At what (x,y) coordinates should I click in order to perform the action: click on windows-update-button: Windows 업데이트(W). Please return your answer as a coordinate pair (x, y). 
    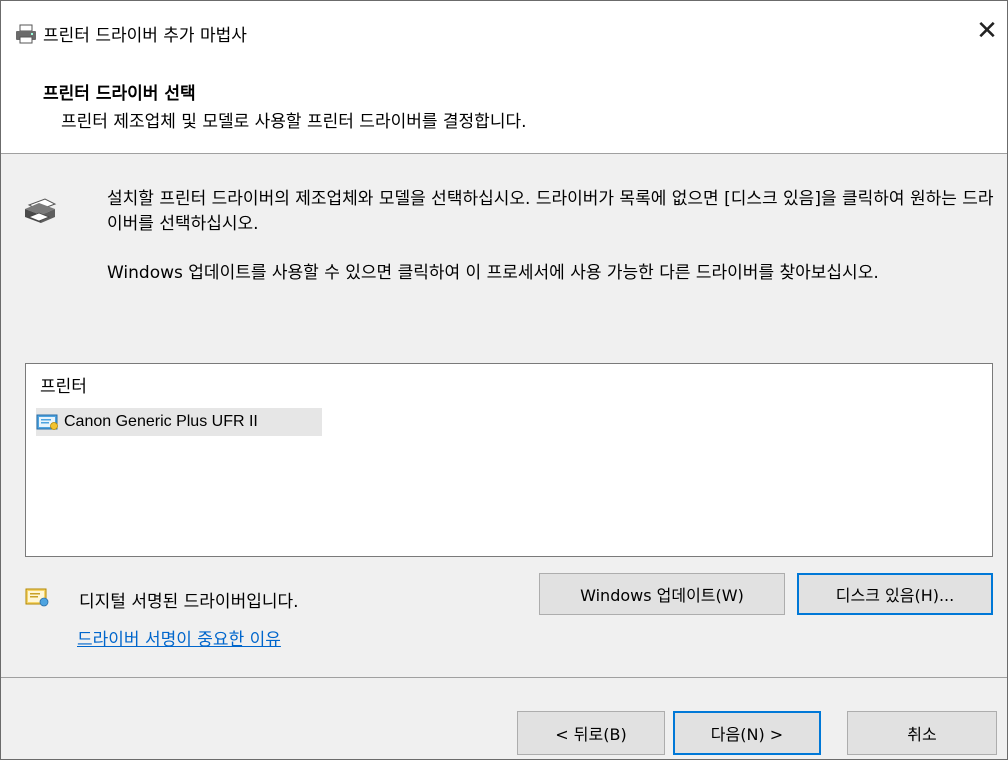
    Looking at the image, I should click on (662, 594).